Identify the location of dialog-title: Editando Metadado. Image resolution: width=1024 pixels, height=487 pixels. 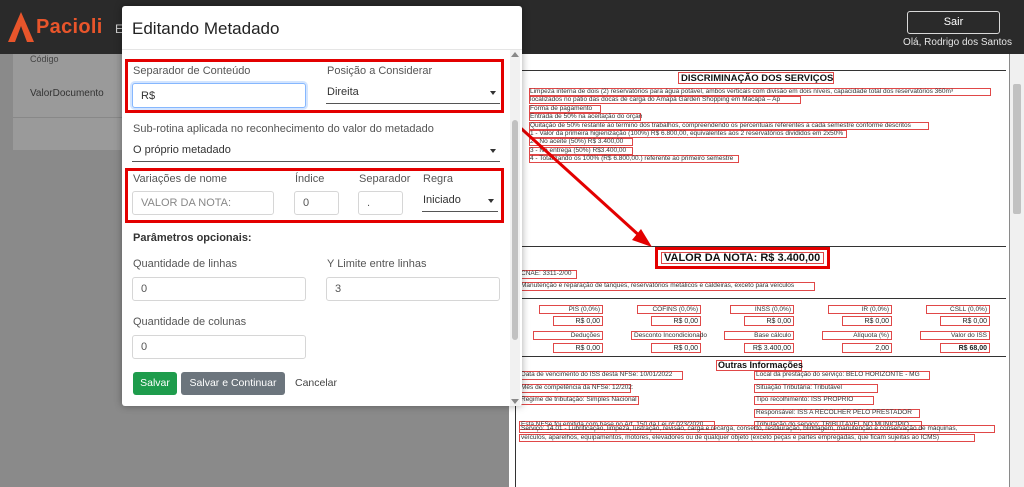
(206, 28).